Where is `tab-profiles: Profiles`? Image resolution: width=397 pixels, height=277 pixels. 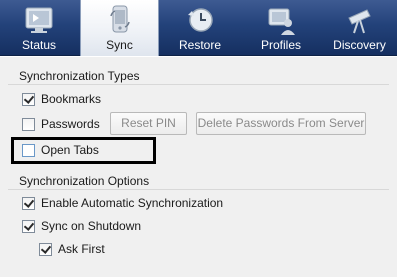
tab-profiles: Profiles is located at coordinates (281, 28).